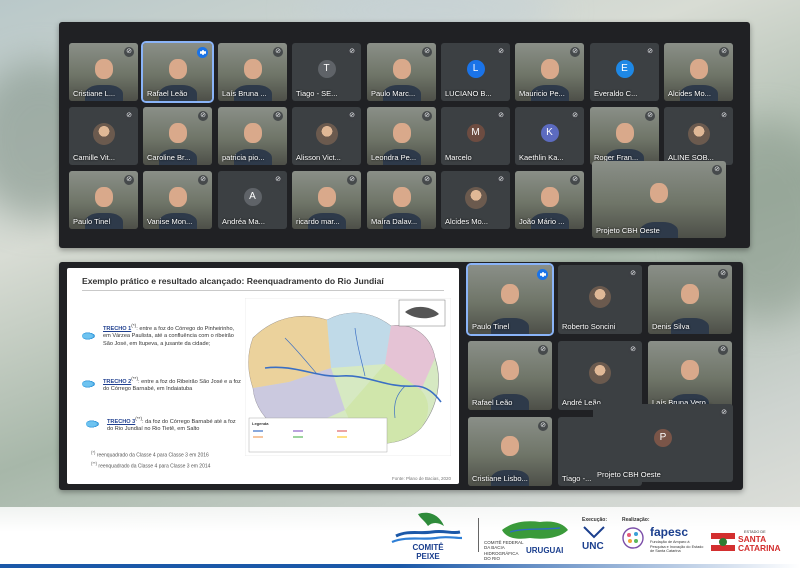 This screenshot has height=568, width=800. I want to click on jundiai-basin-map: Legenda, so click(348, 377).